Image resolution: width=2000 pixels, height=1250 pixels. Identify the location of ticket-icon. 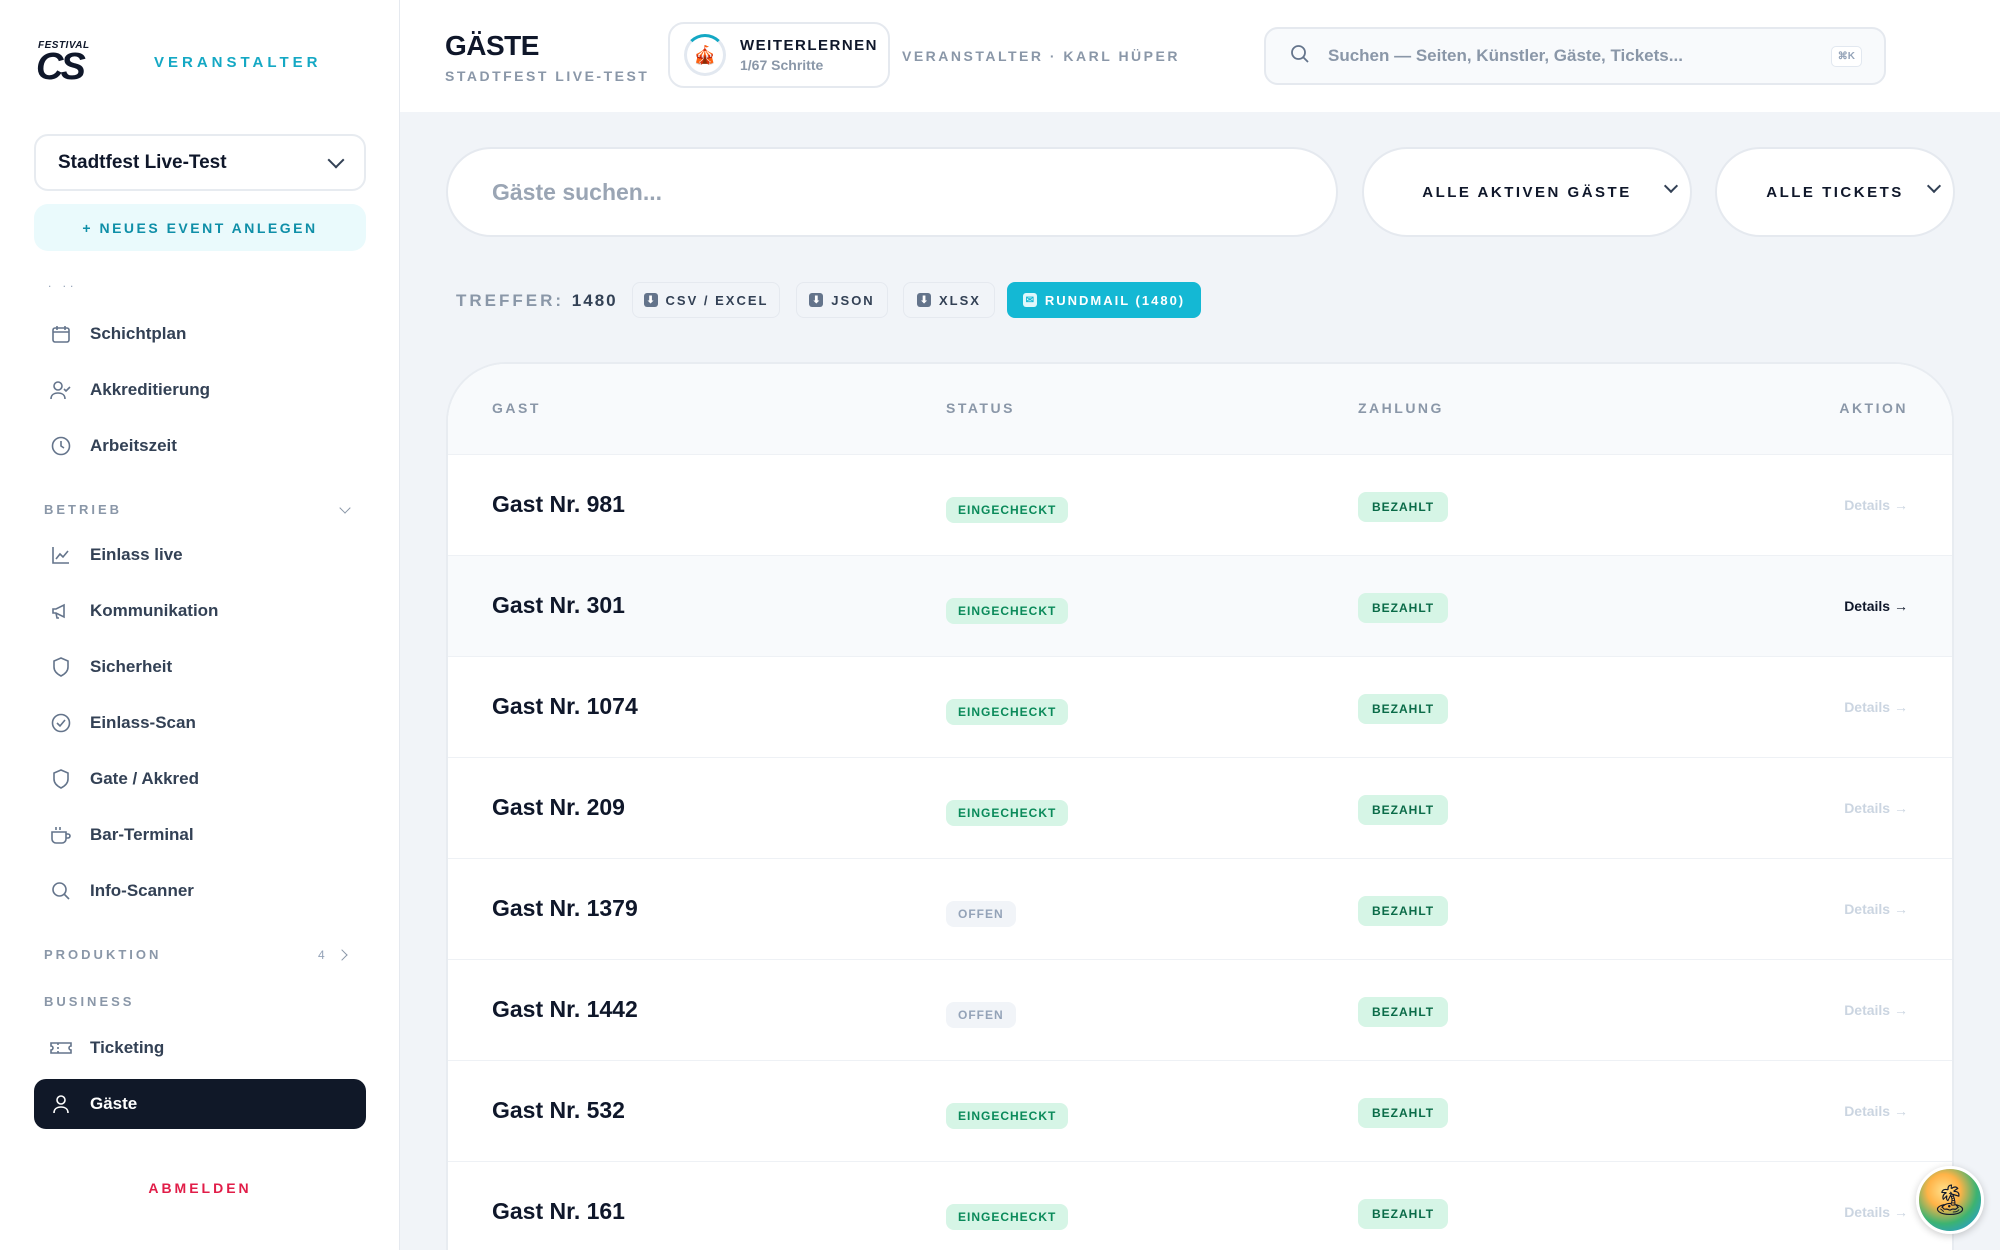
(61, 1048).